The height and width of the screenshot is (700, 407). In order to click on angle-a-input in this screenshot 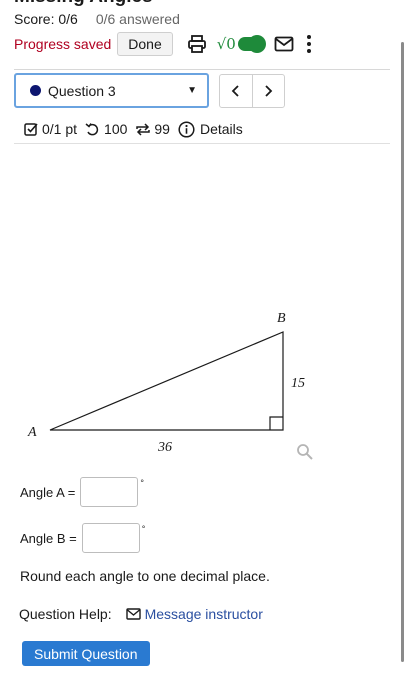, I will do `click(109, 492)`.